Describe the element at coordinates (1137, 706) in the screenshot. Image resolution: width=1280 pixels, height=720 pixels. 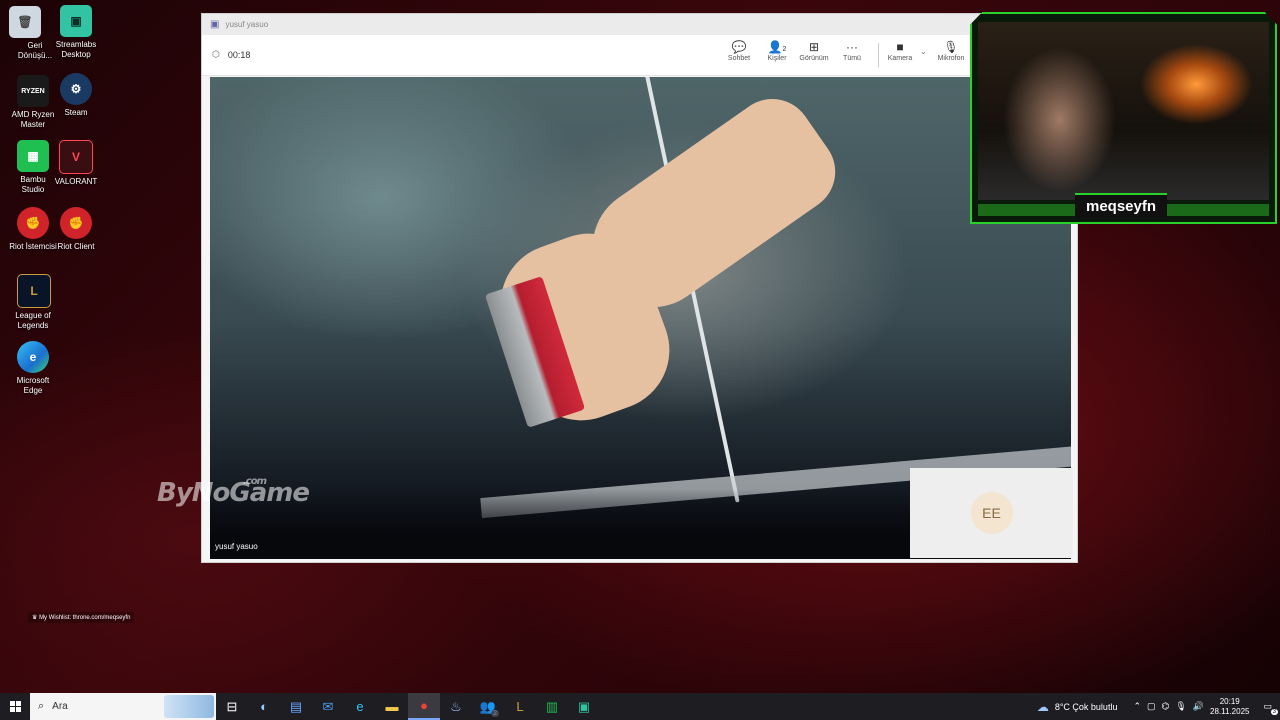
I see `chevron-up-icon: ⌃` at that location.